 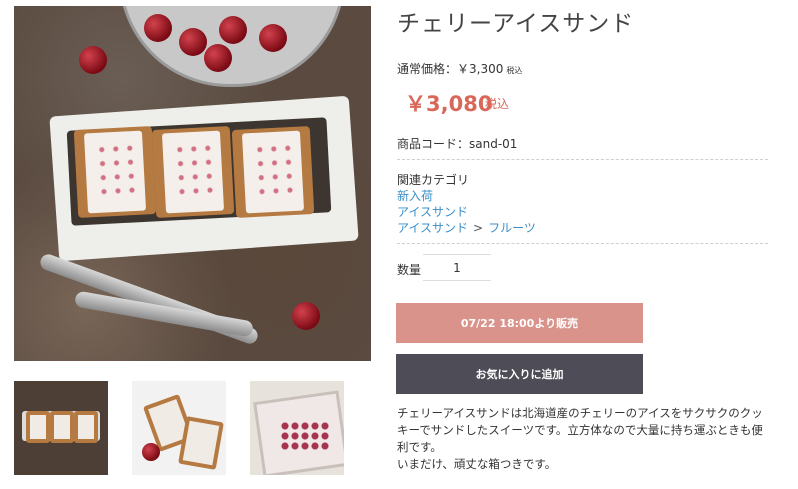 What do you see at coordinates (415, 195) in the screenshot?
I see `category-link-new: 新入荷` at bounding box center [415, 195].